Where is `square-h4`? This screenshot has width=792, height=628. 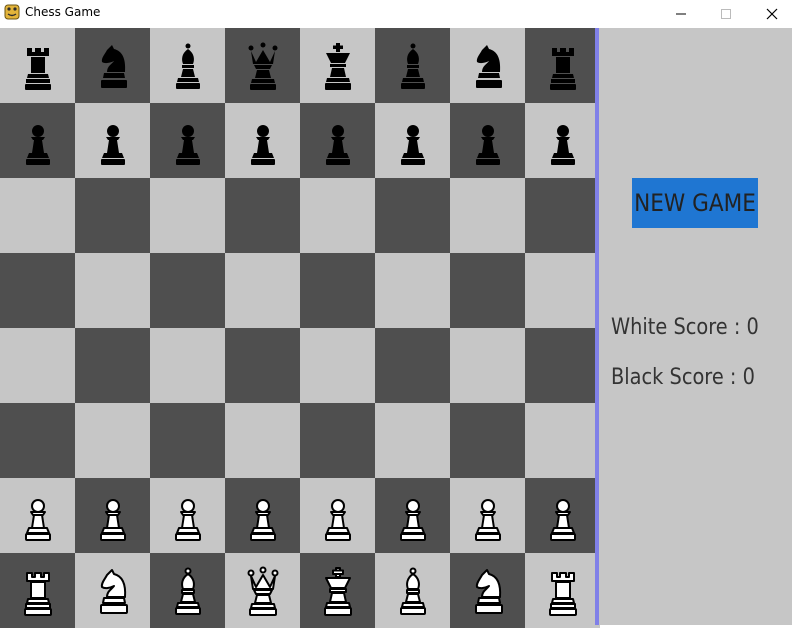 square-h4 is located at coordinates (562, 365).